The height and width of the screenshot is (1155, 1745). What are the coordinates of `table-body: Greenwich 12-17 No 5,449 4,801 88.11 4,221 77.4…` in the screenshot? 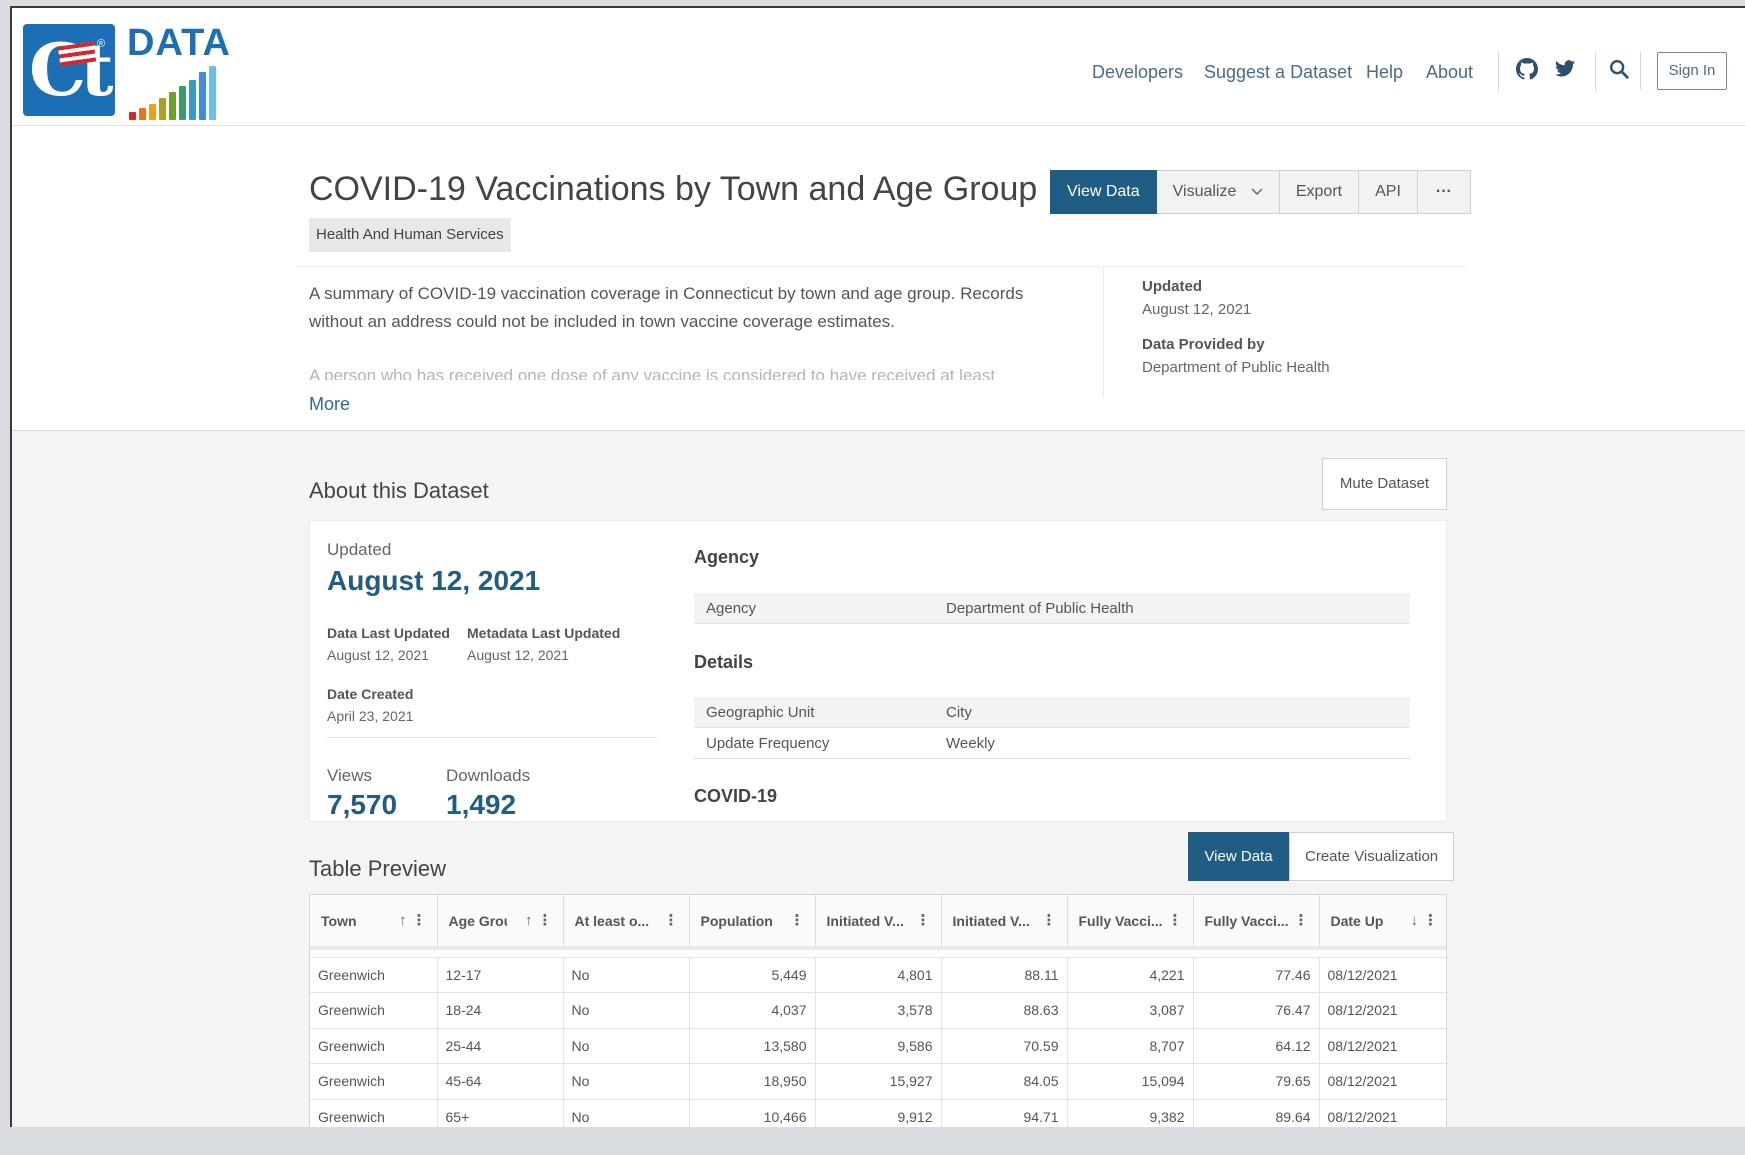 It's located at (878, 1037).